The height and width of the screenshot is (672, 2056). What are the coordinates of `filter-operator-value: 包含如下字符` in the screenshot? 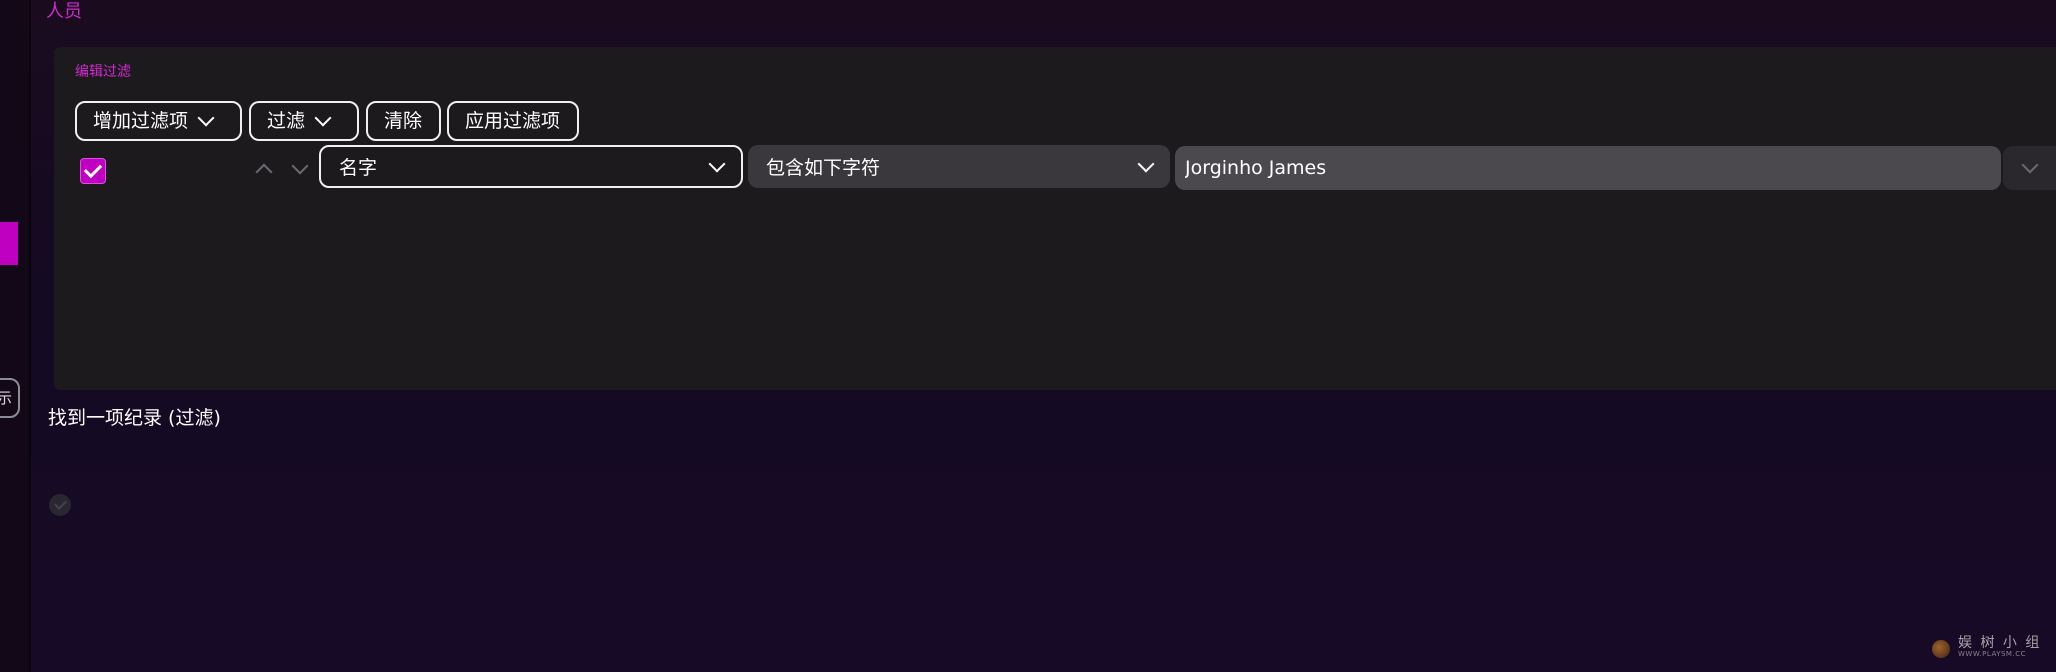 It's located at (823, 168).